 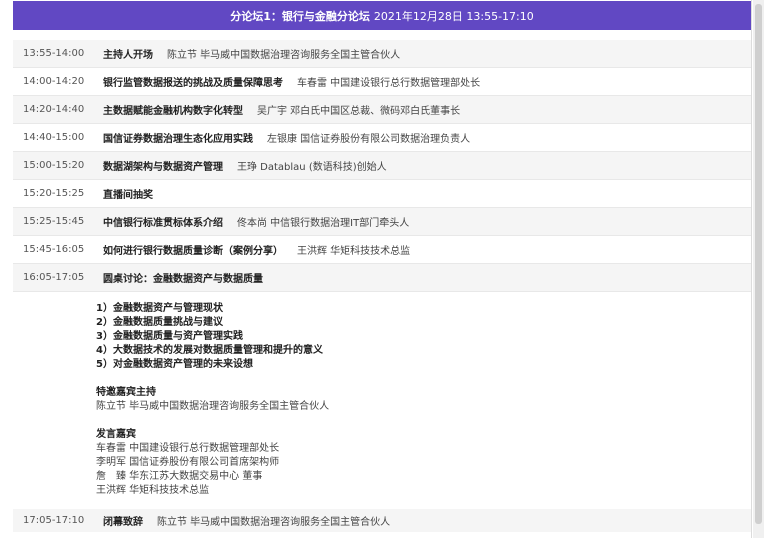 I want to click on session-speaker: 王洪辉 华矩科技技术总监, so click(x=354, y=251).